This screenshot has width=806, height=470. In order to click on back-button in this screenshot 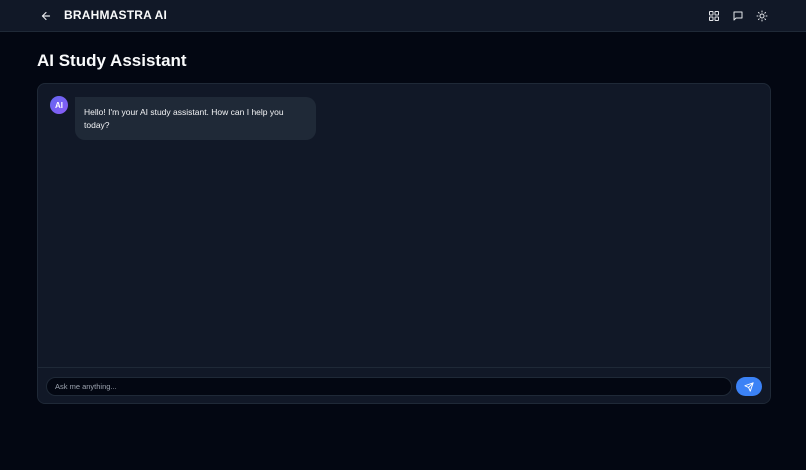, I will do `click(46, 16)`.